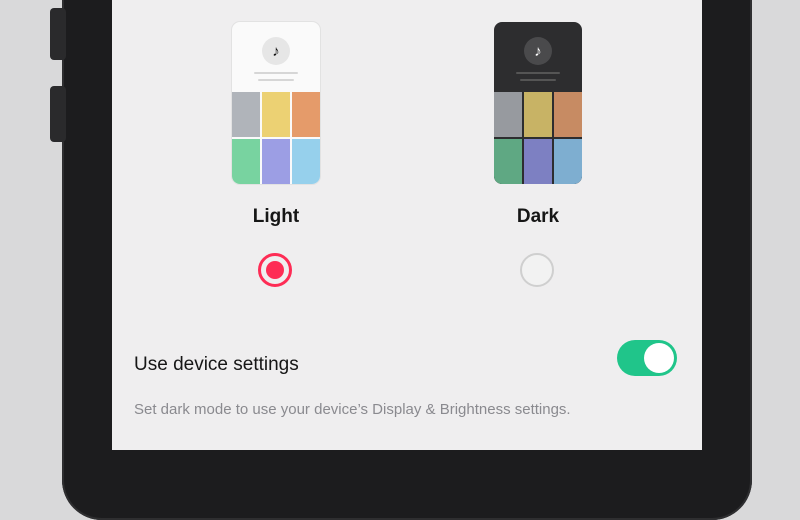 Image resolution: width=800 pixels, height=520 pixels. Describe the element at coordinates (537, 270) in the screenshot. I see `dark-theme-radio` at that location.